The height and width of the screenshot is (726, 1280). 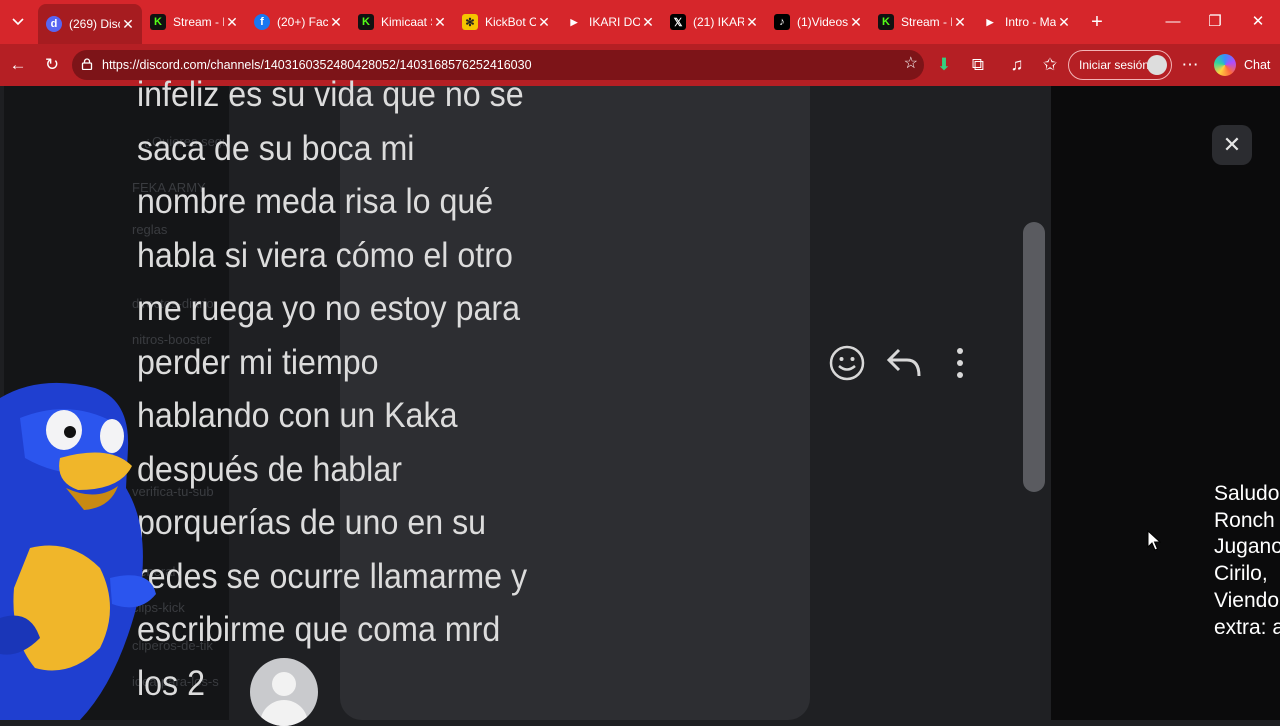 I want to click on tab-title: (21) IKARI, so click(x=718, y=22).